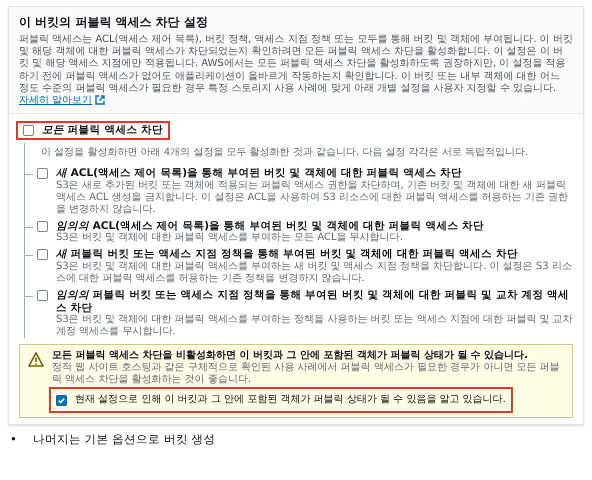 Image resolution: width=592 pixels, height=480 pixels. Describe the element at coordinates (102, 130) in the screenshot. I see `checkbox-label: 모든 퍼블릭 액세스 차단` at that location.